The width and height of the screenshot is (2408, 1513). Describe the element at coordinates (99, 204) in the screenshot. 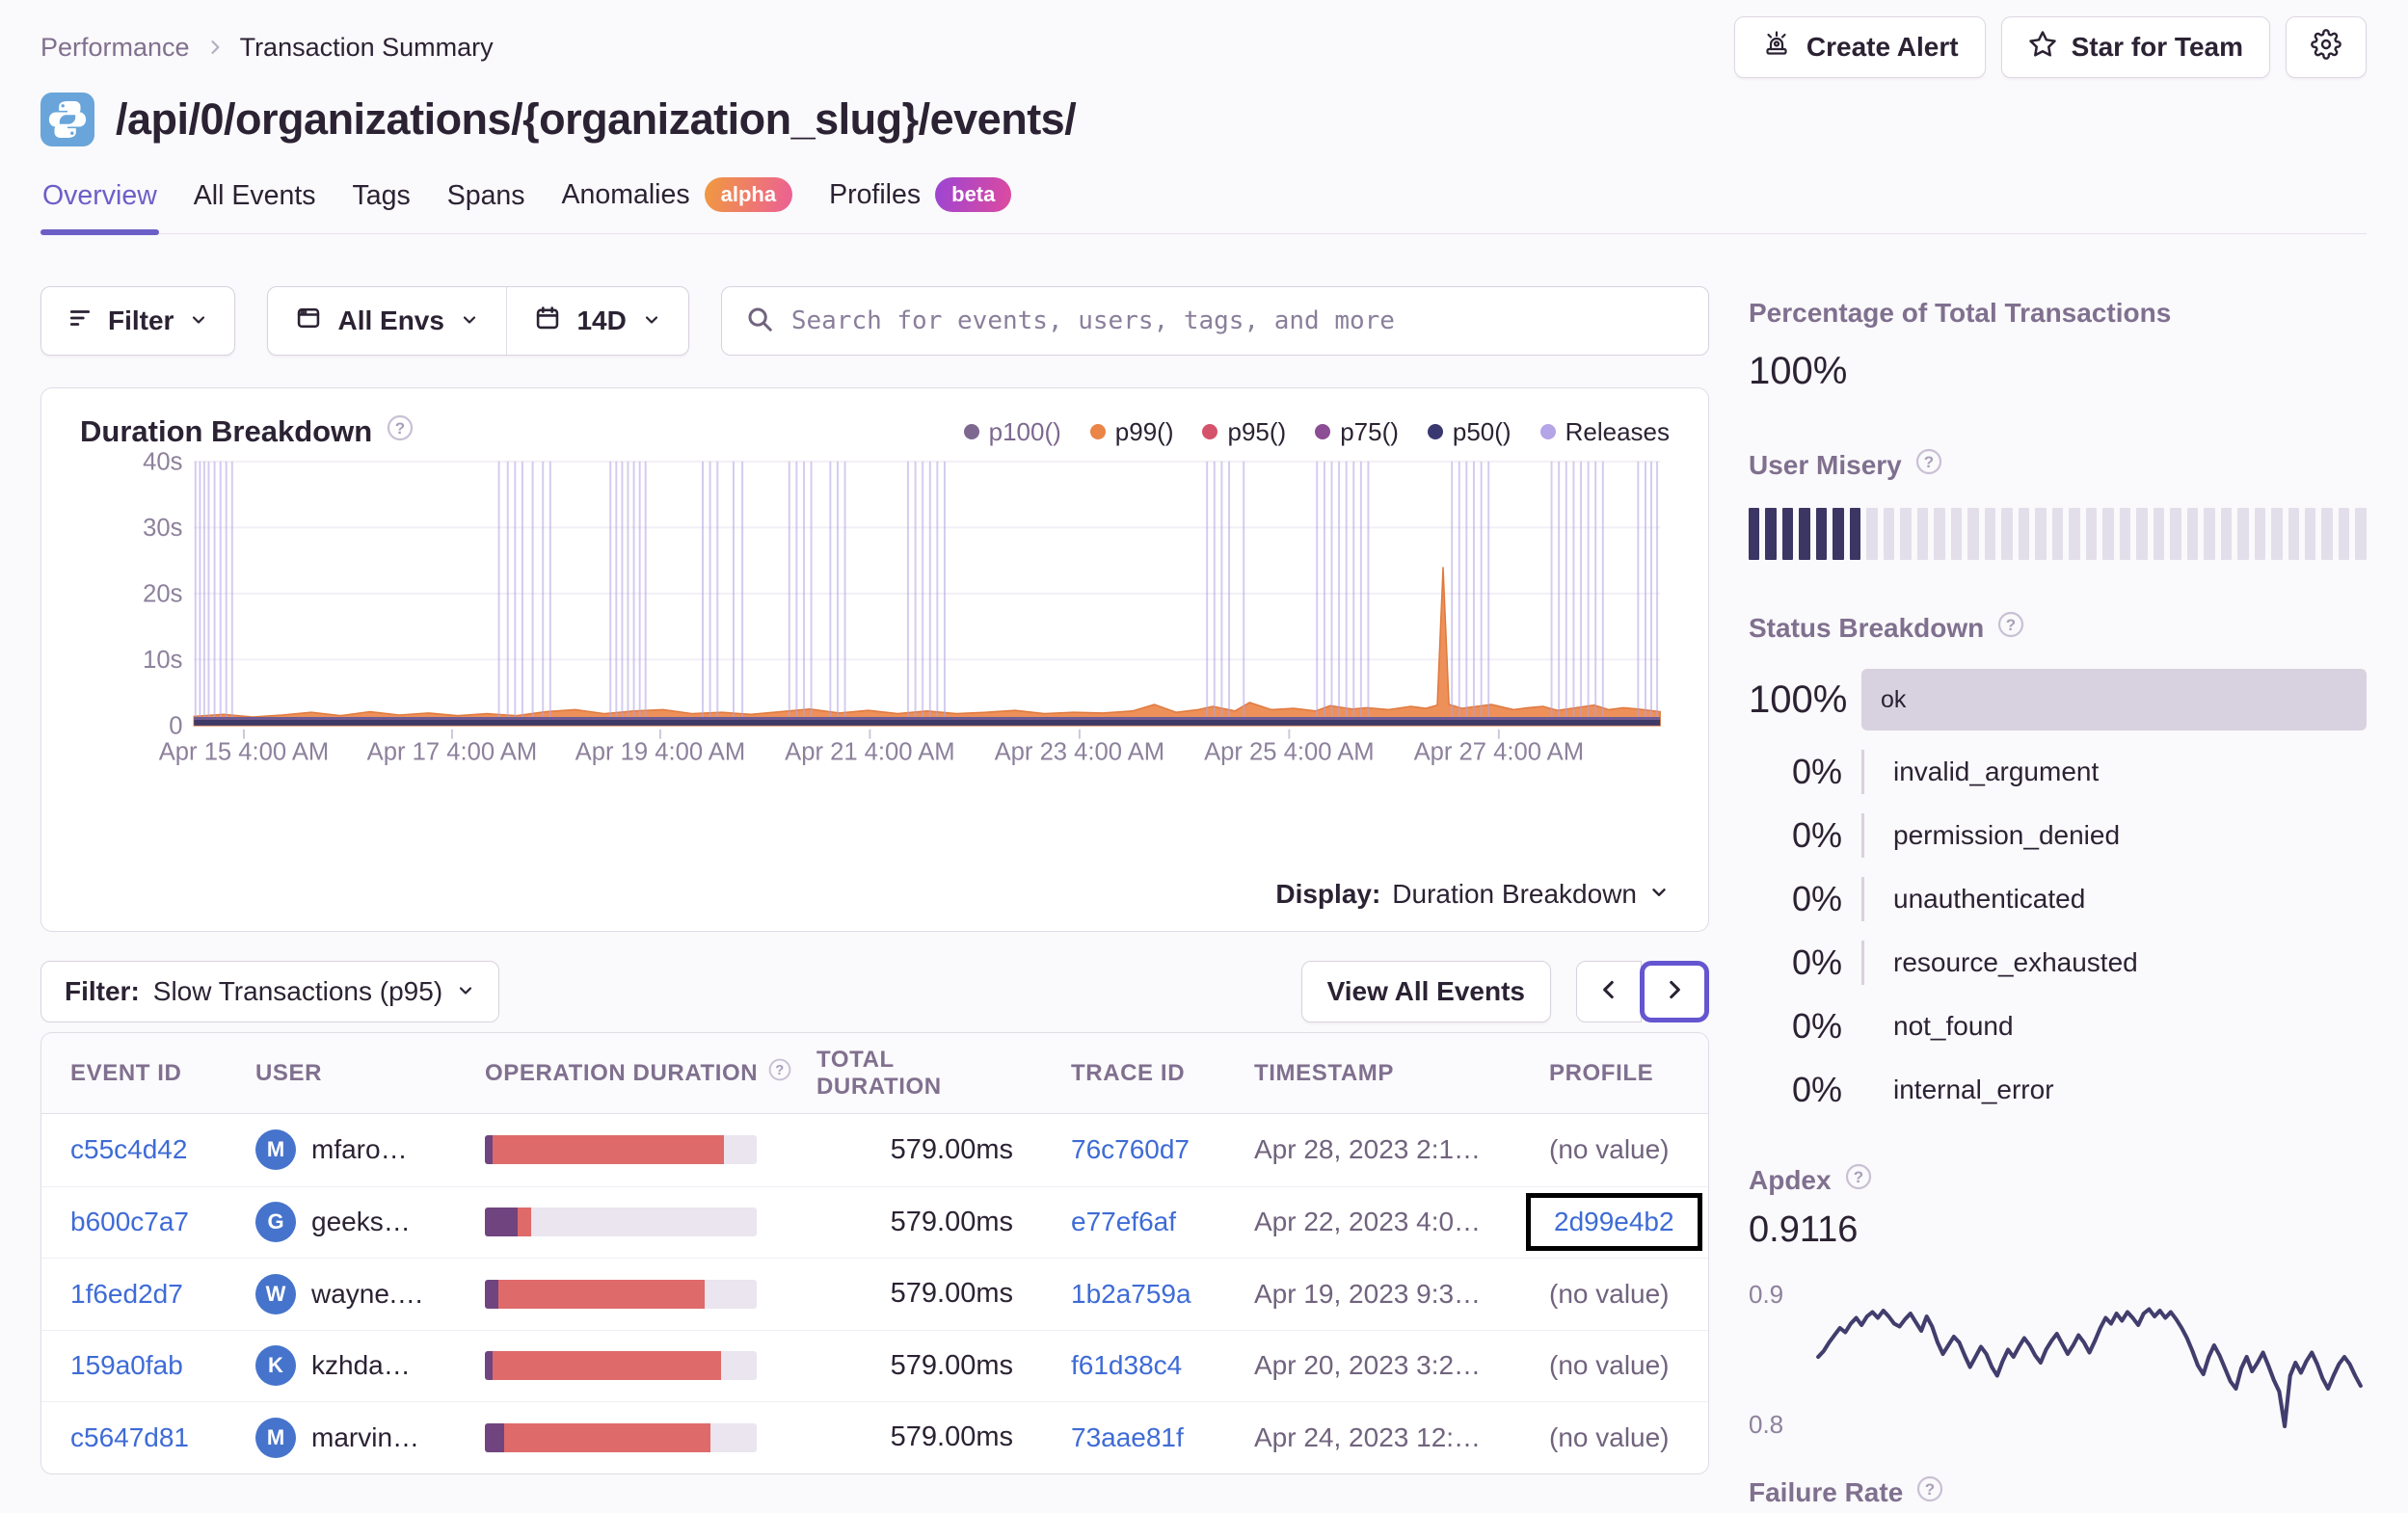

I see `tab-overview: Overview` at that location.